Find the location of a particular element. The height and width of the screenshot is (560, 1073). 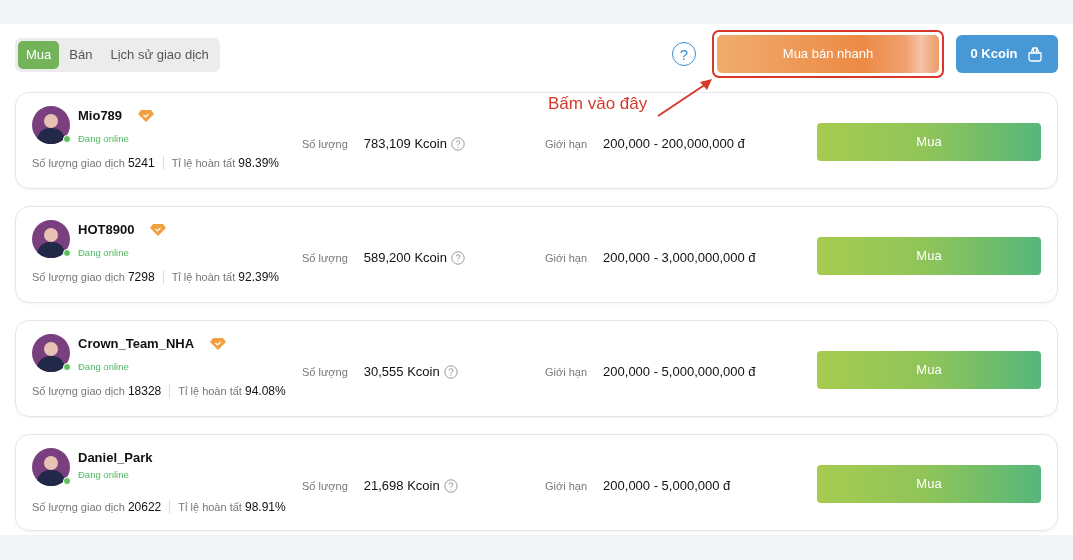

limit-value: 200,000 - 3,000,000,000 đ is located at coordinates (679, 258).